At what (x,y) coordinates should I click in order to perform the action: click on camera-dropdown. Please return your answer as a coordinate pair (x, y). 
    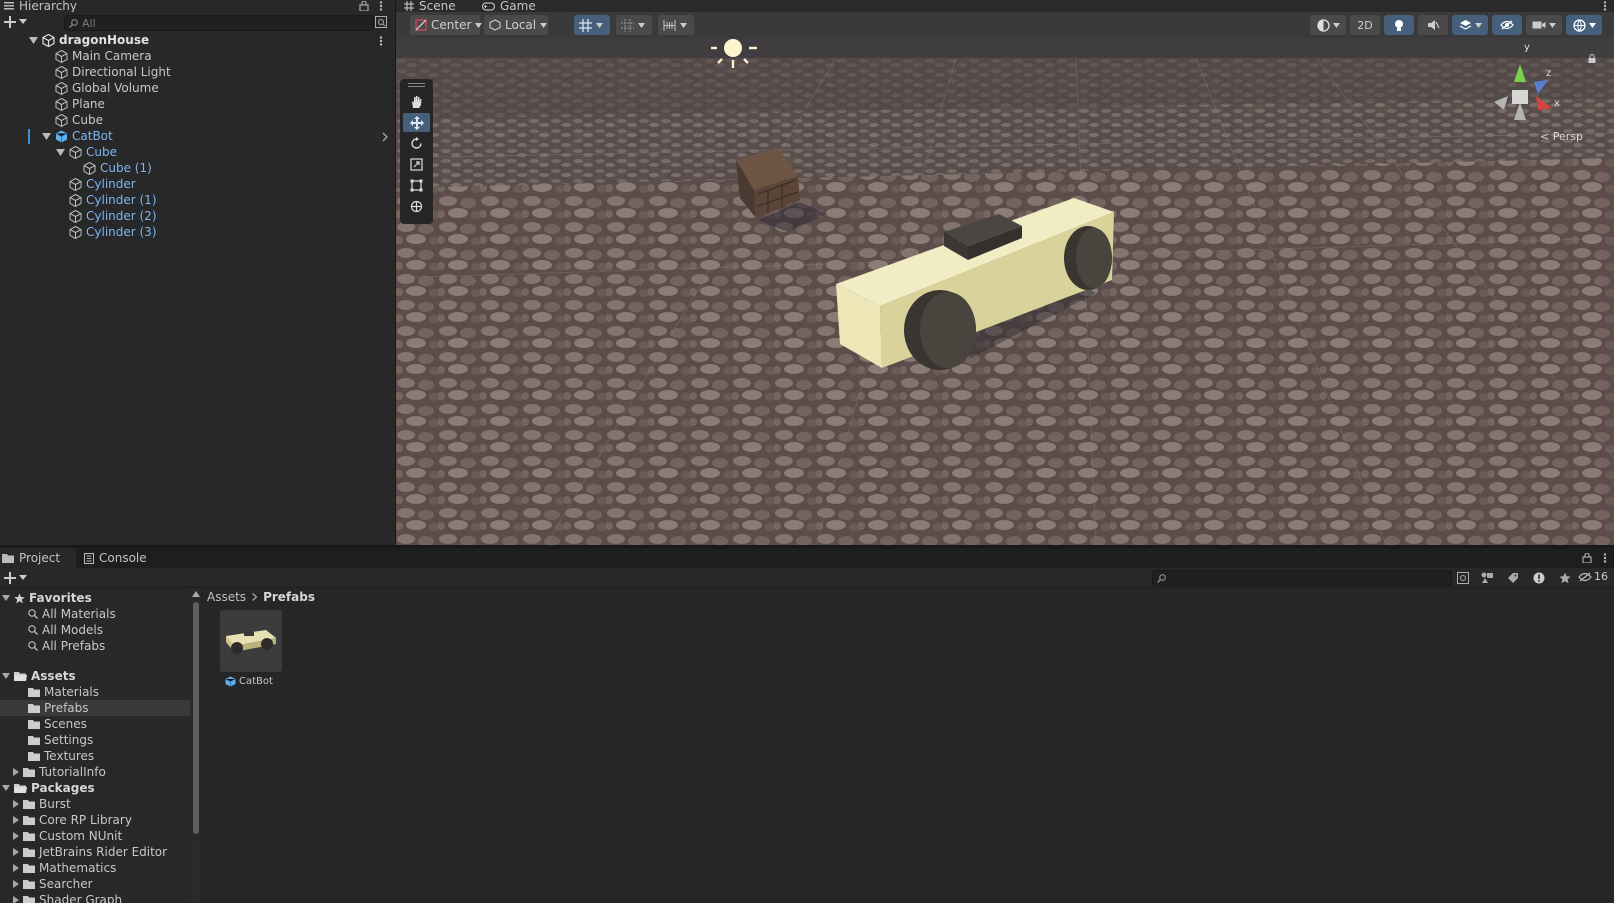
    Looking at the image, I should click on (1544, 25).